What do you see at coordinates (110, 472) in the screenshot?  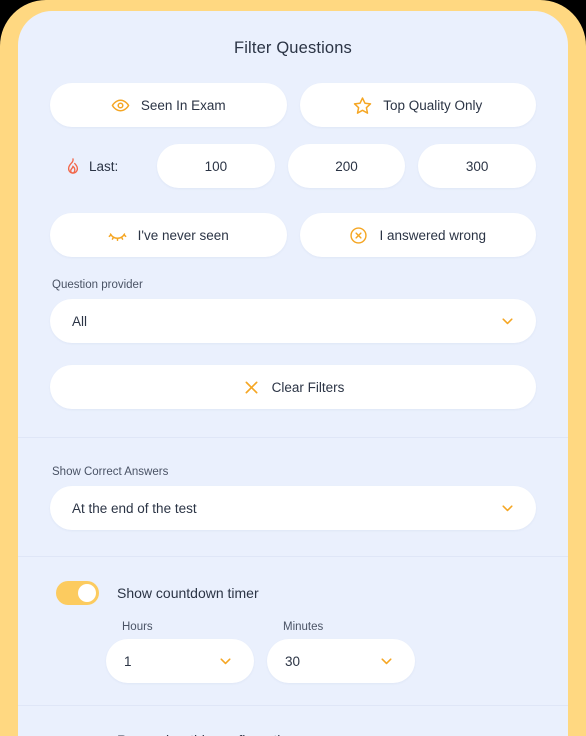 I see `show-correct-answers-label: Show Correct Answers` at bounding box center [110, 472].